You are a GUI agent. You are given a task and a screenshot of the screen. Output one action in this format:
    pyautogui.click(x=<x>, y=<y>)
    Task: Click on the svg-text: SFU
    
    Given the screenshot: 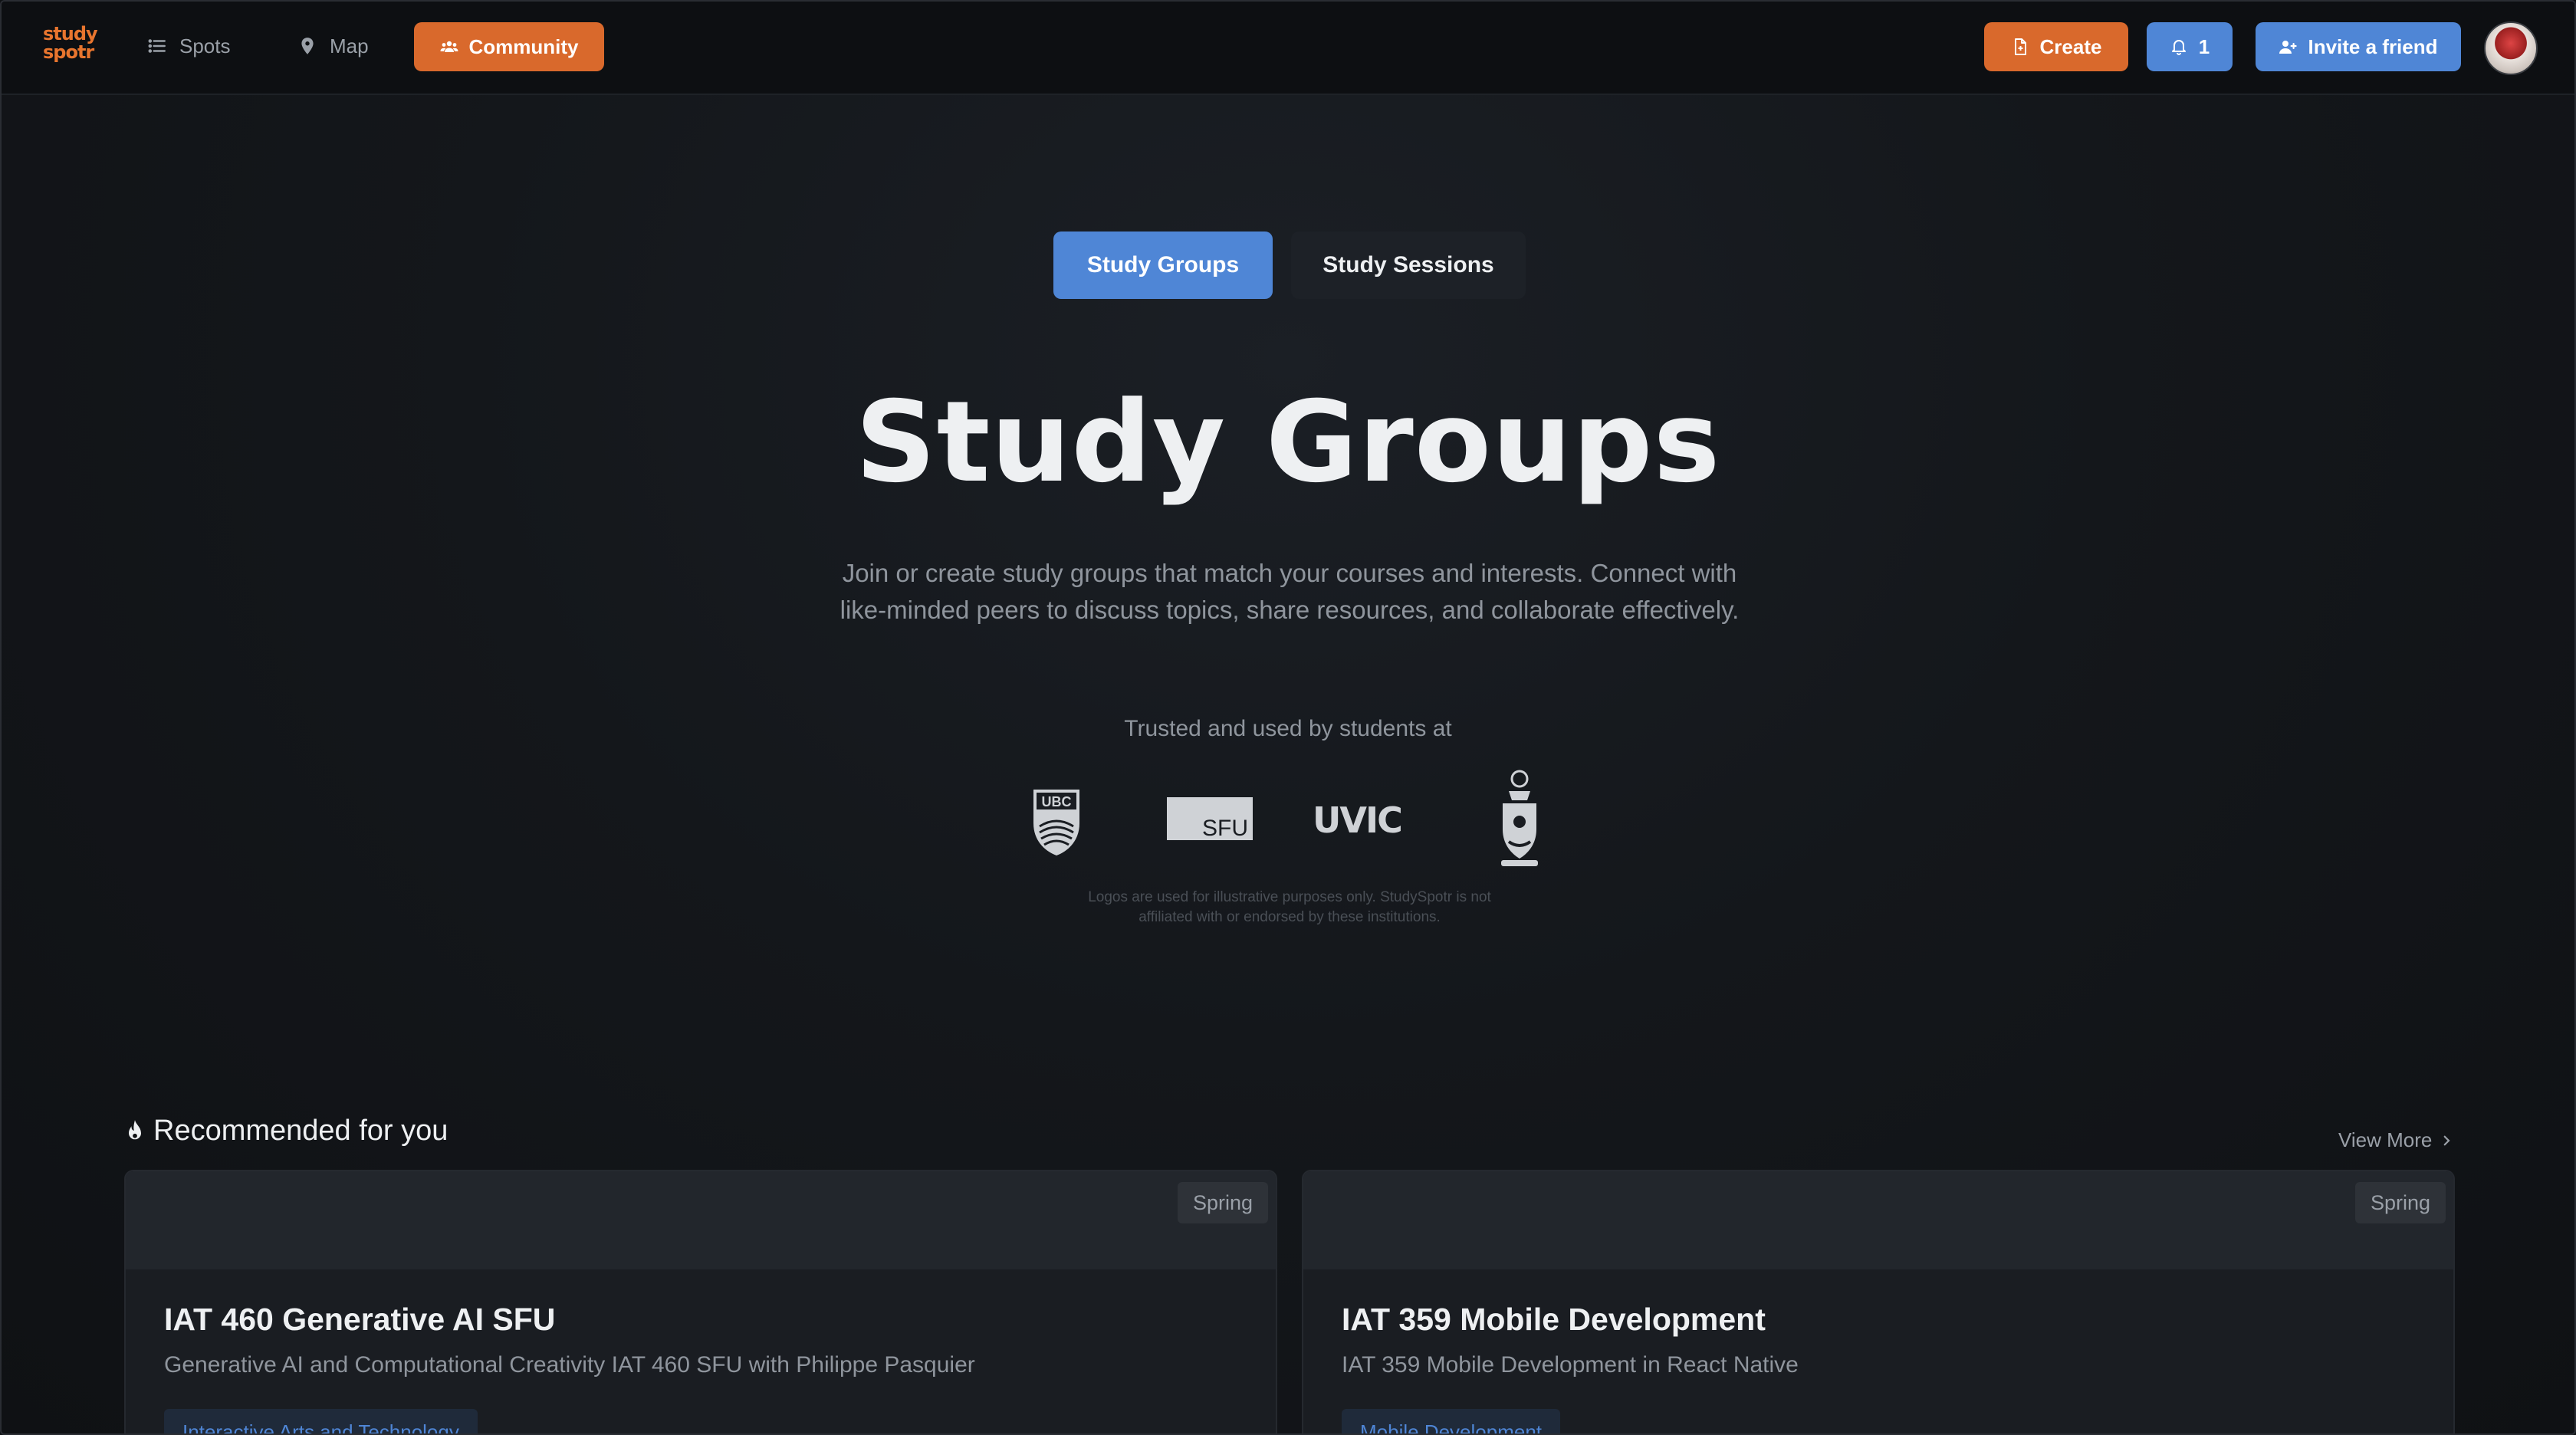 What is the action you would take?
    pyautogui.click(x=1225, y=828)
    